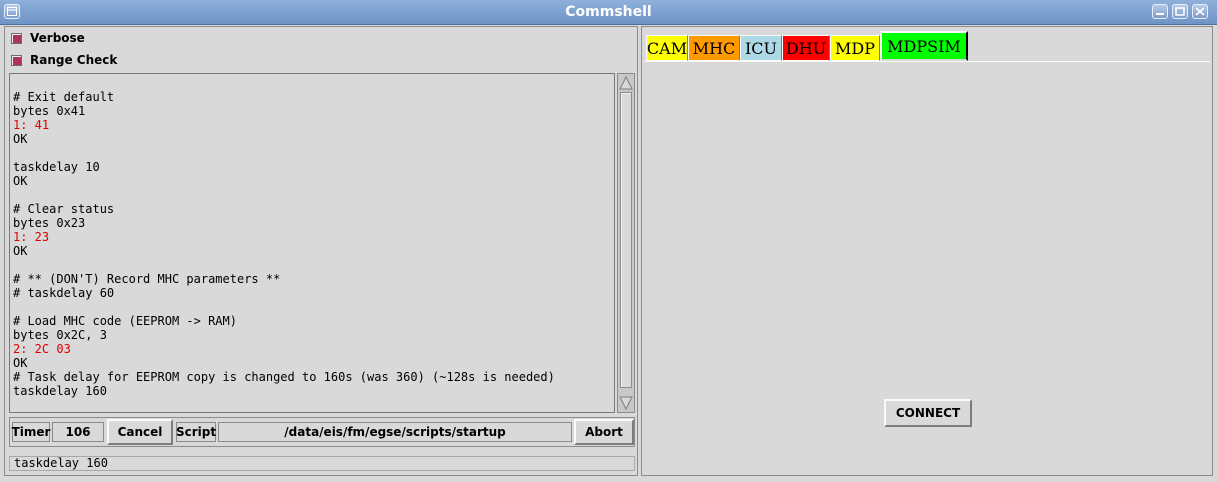 This screenshot has width=1217, height=482. What do you see at coordinates (49, 111) in the screenshot?
I see `console-line: bytes 0x41` at bounding box center [49, 111].